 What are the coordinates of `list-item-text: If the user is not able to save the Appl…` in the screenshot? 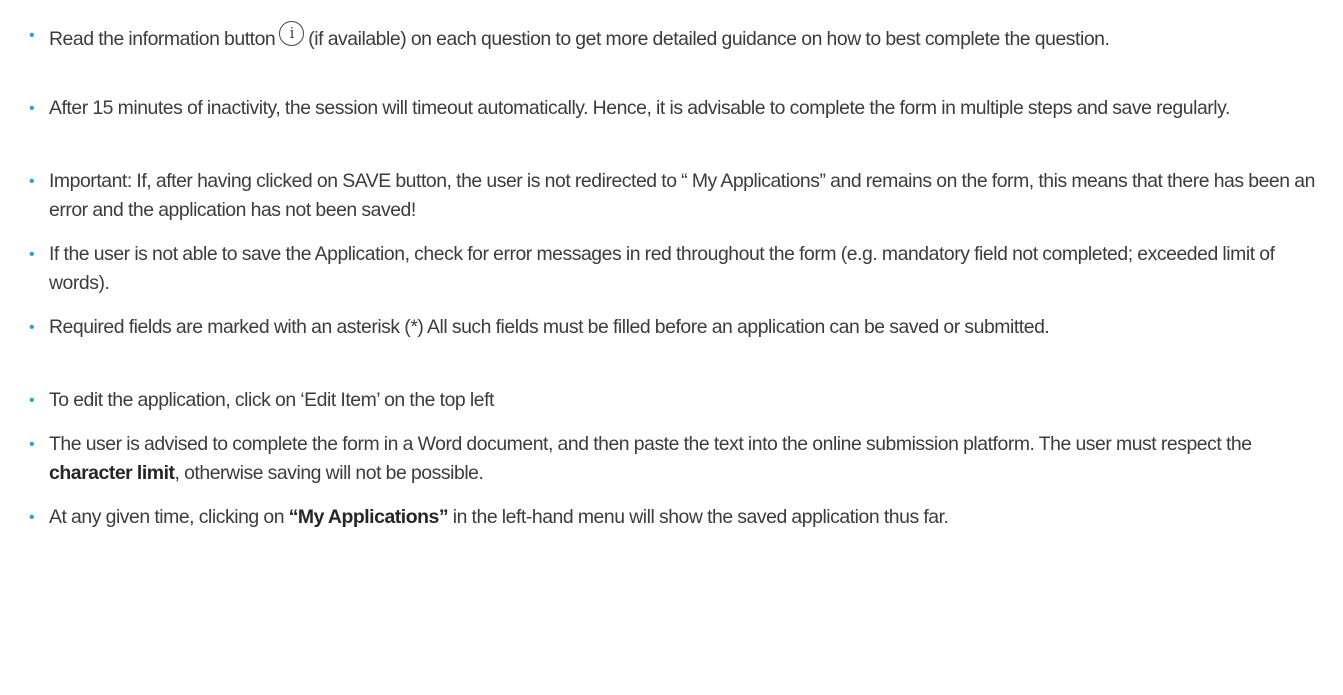 It's located at (662, 268).